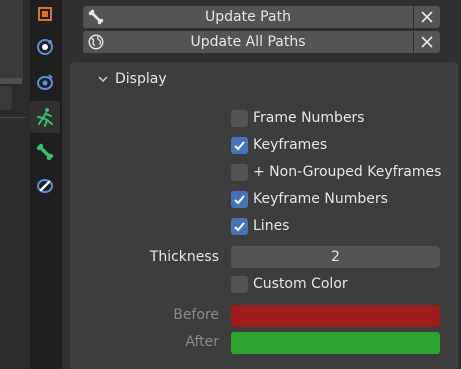 This screenshot has width=461, height=369. I want to click on lines-option: Lines, so click(260, 226).